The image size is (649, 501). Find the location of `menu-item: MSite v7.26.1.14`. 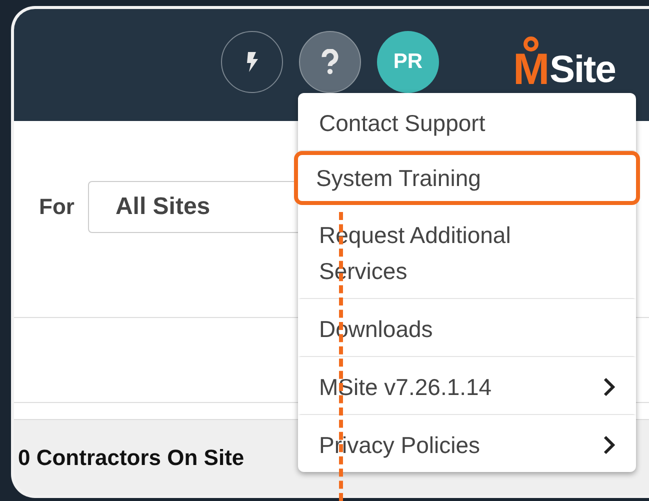

menu-item: MSite v7.26.1.14 is located at coordinates (467, 386).